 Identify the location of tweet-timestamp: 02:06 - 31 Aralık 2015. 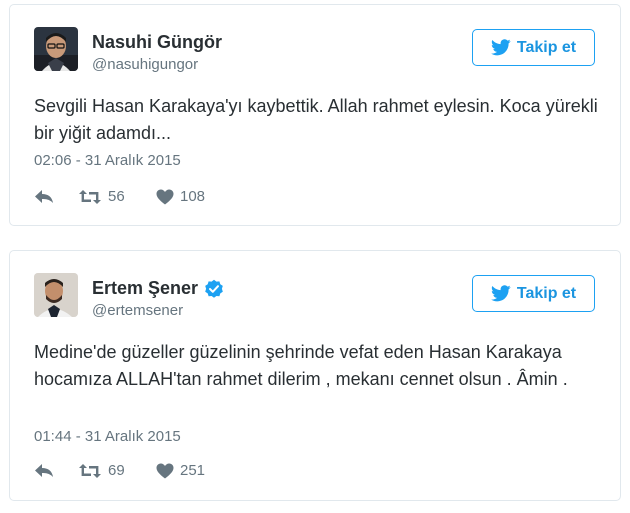
(107, 160).